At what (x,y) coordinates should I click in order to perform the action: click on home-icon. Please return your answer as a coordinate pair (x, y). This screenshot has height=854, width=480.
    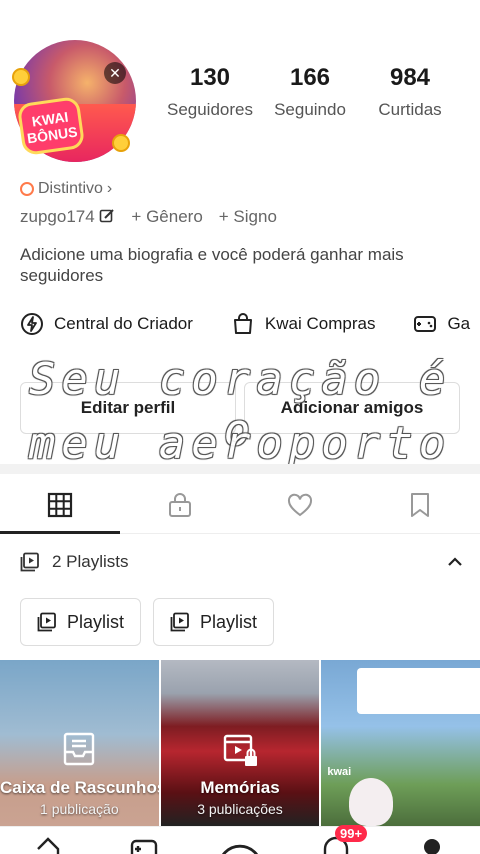
    Looking at the image, I should click on (48, 845).